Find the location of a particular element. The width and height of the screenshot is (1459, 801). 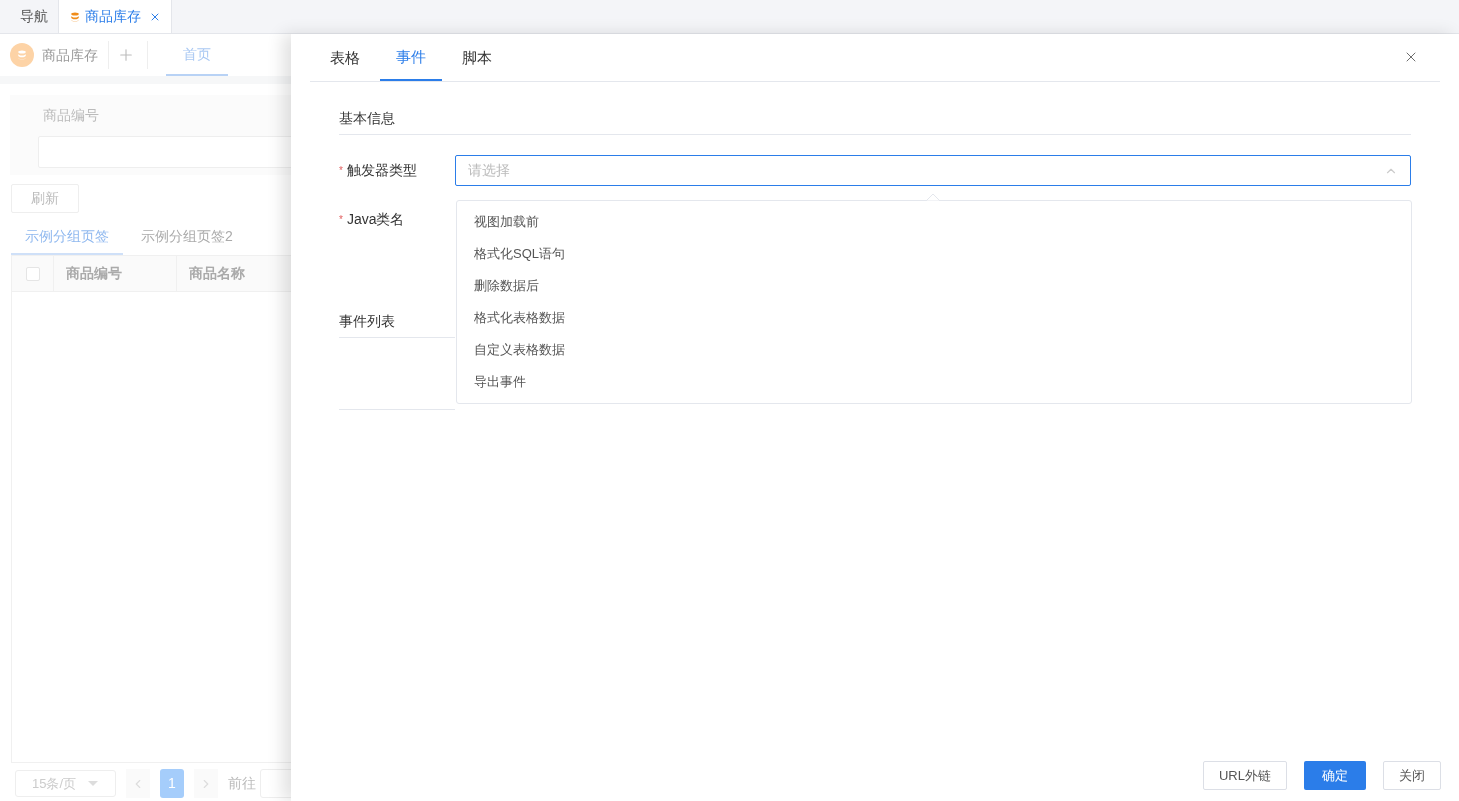

drawer-tab: 表格 is located at coordinates (345, 58).